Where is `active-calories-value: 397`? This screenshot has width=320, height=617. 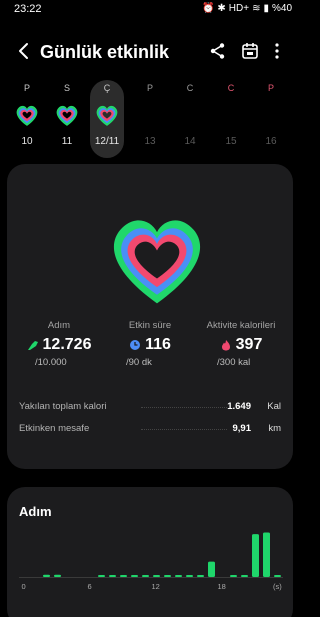
active-calories-value: 397 is located at coordinates (249, 344).